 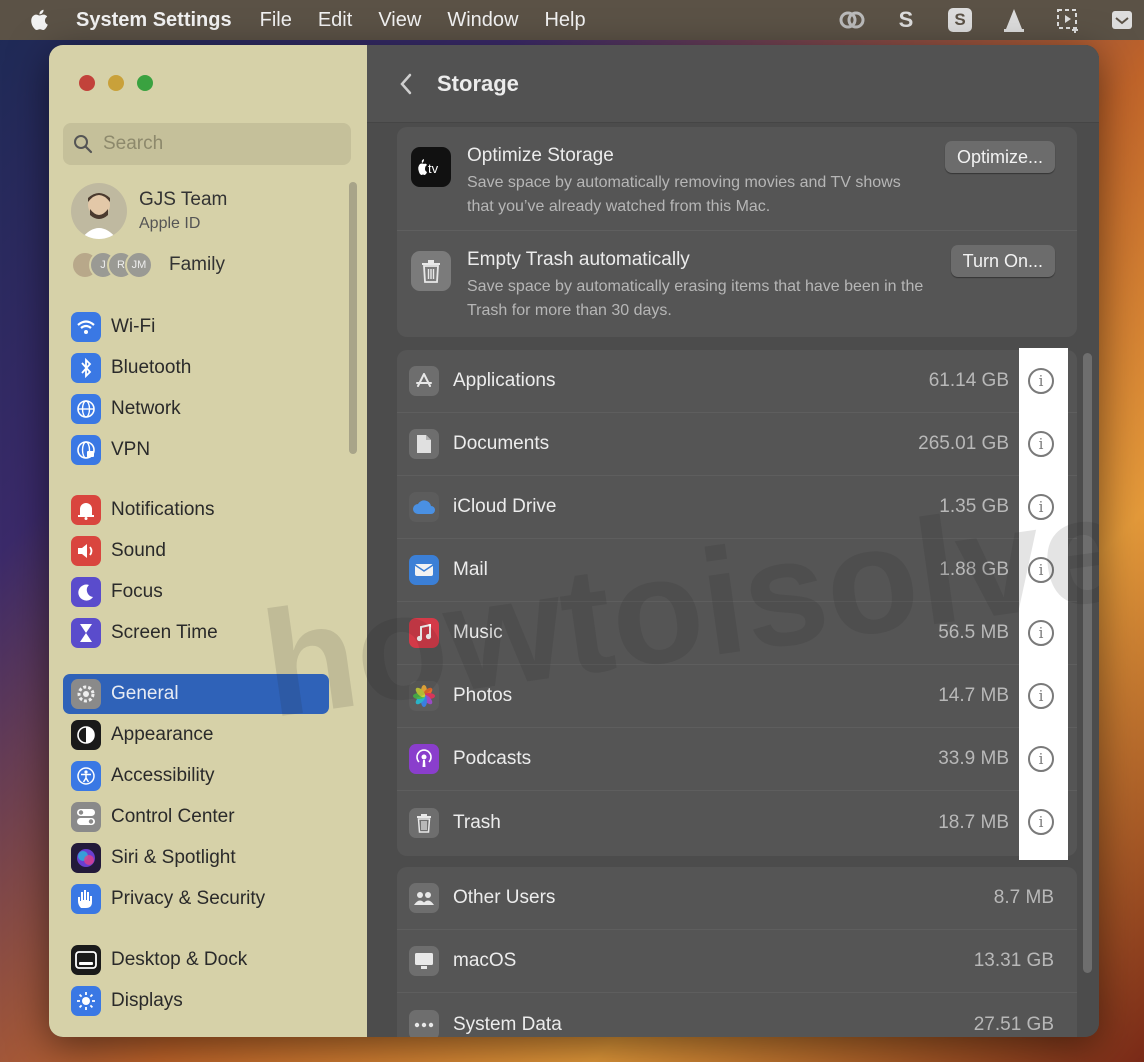 What do you see at coordinates (504, 380) in the screenshot?
I see `category-name: Applications` at bounding box center [504, 380].